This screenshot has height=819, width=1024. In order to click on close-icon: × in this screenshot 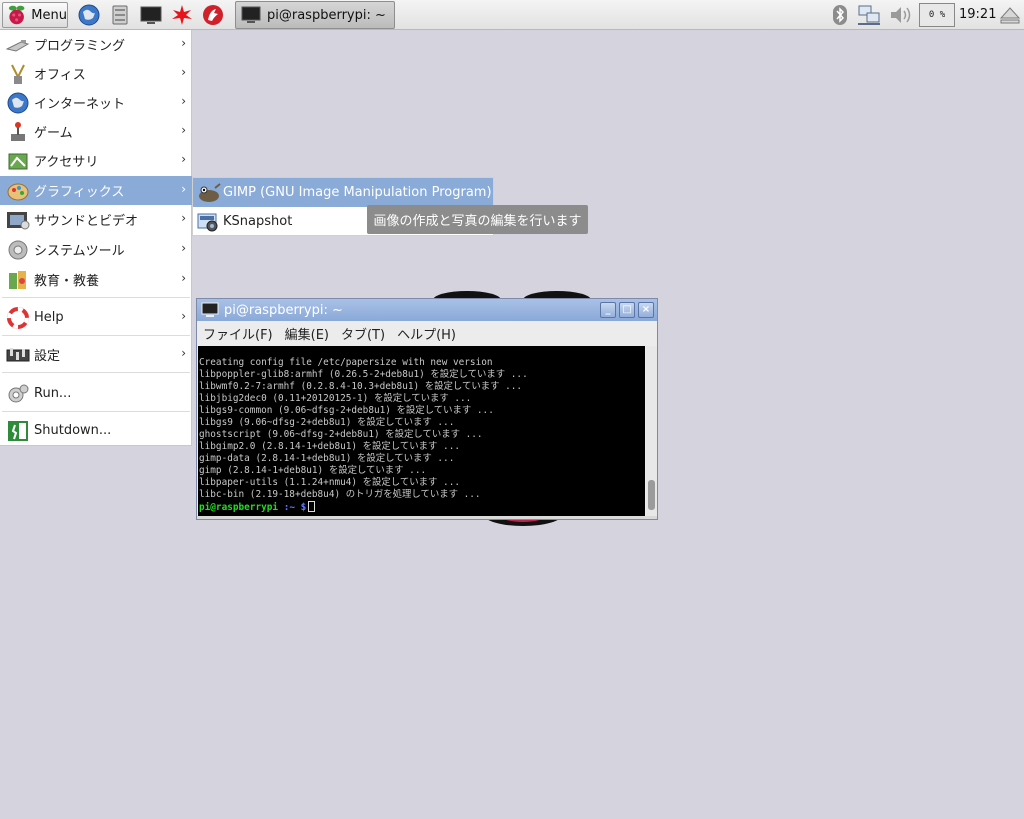, I will do `click(646, 309)`.